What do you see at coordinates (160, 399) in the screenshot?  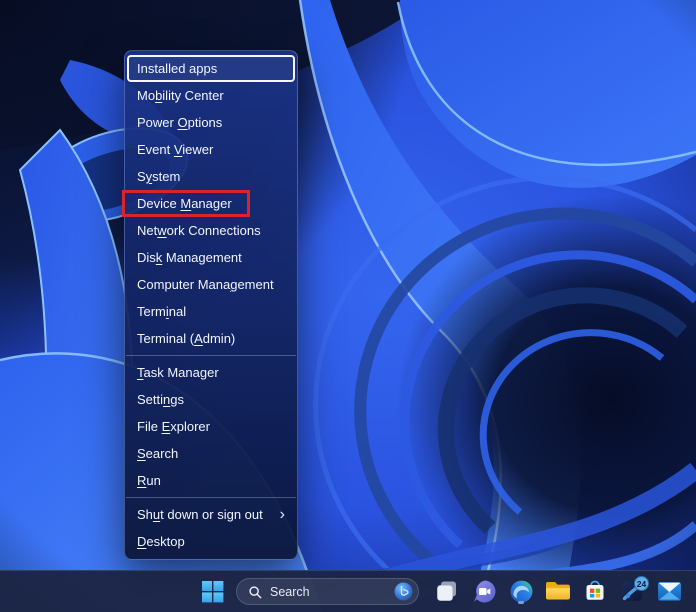 I see `menu-item-label: Settings` at bounding box center [160, 399].